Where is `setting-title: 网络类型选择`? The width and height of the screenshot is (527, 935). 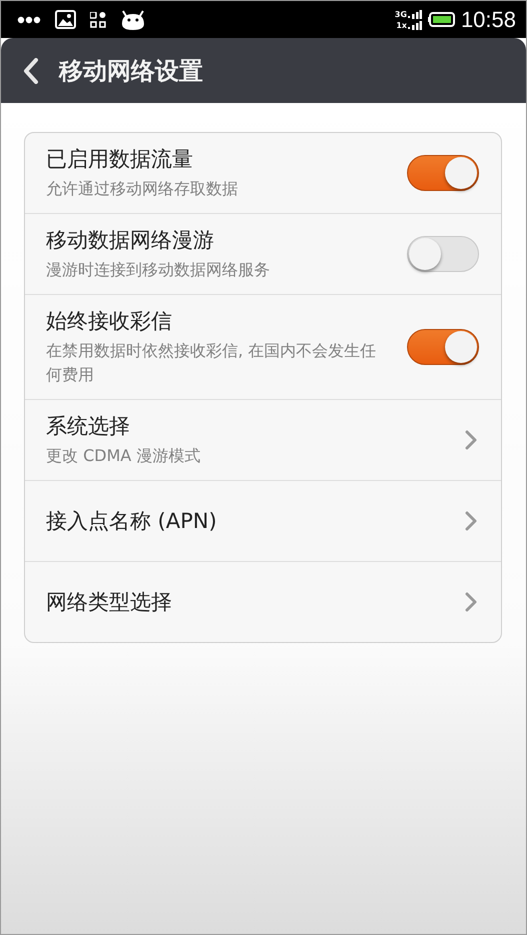 setting-title: 网络类型选择 is located at coordinates (109, 602).